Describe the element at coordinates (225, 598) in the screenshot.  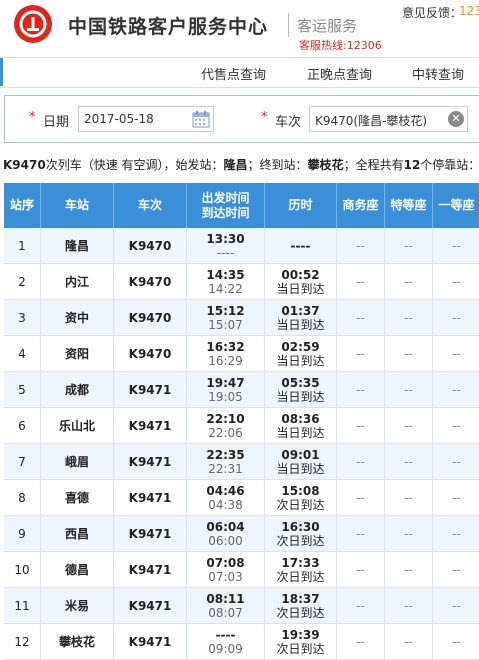
I see `depart-time: 08:11` at that location.